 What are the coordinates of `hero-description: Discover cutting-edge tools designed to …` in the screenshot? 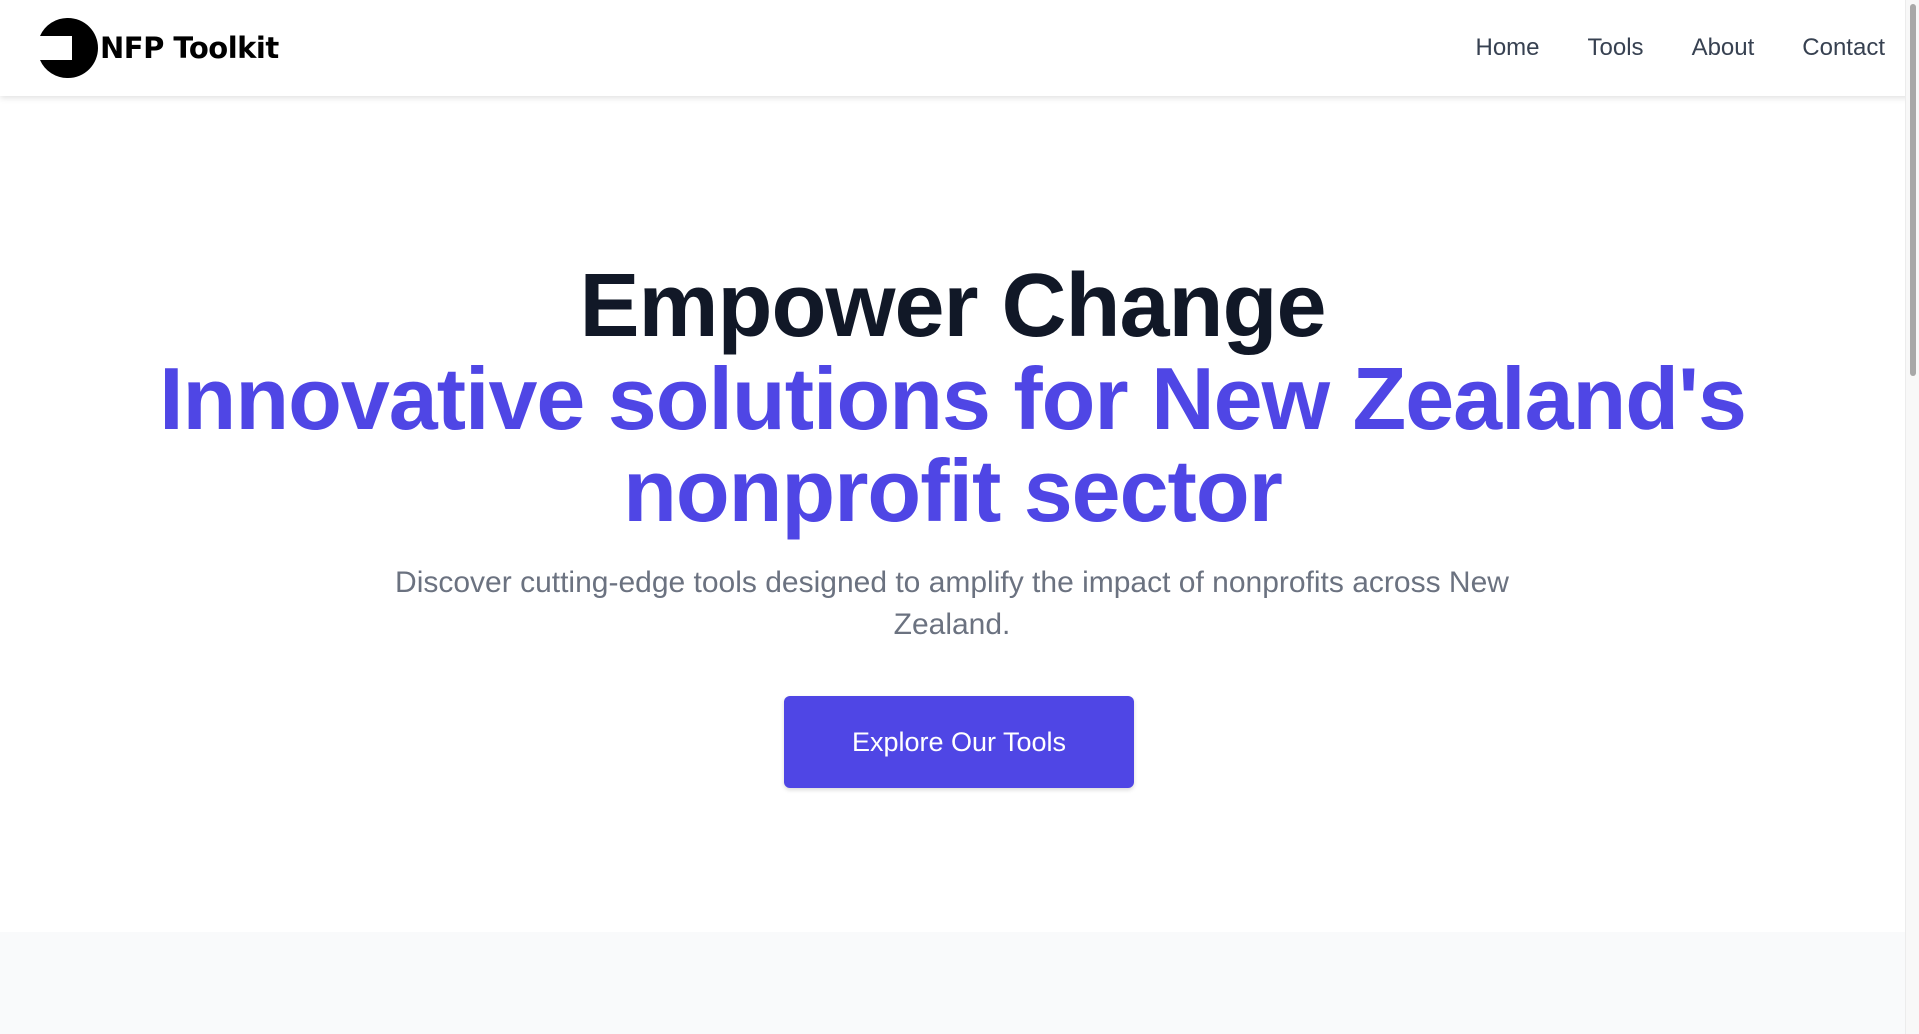 It's located at (952, 603).